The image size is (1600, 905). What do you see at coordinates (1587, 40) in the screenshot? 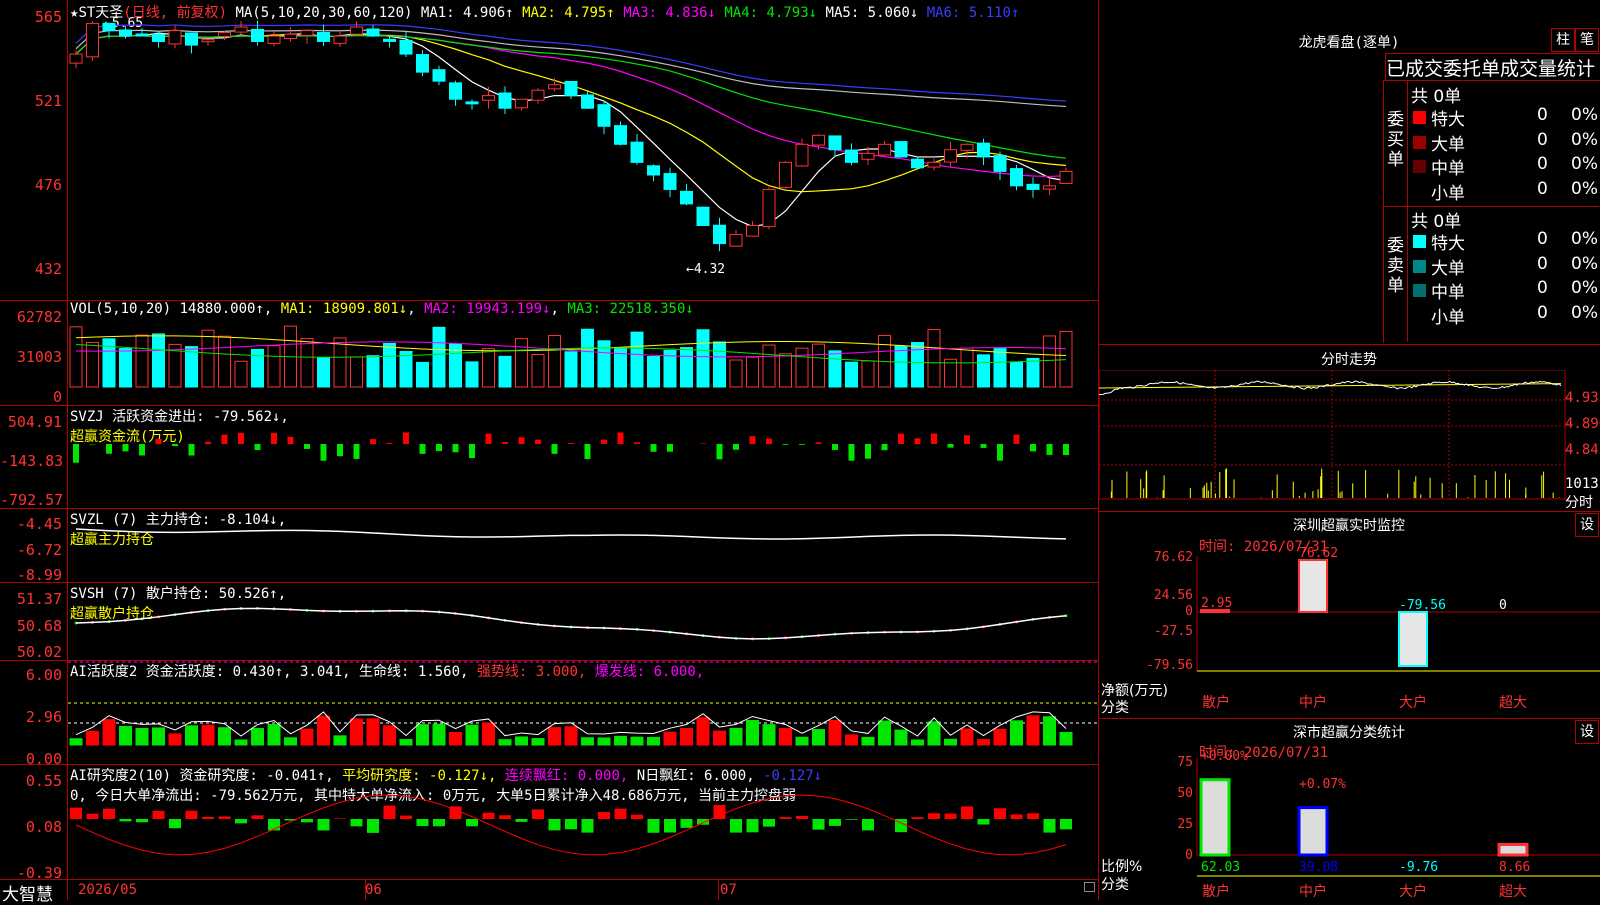
I see `tick-view-button: 笔` at bounding box center [1587, 40].